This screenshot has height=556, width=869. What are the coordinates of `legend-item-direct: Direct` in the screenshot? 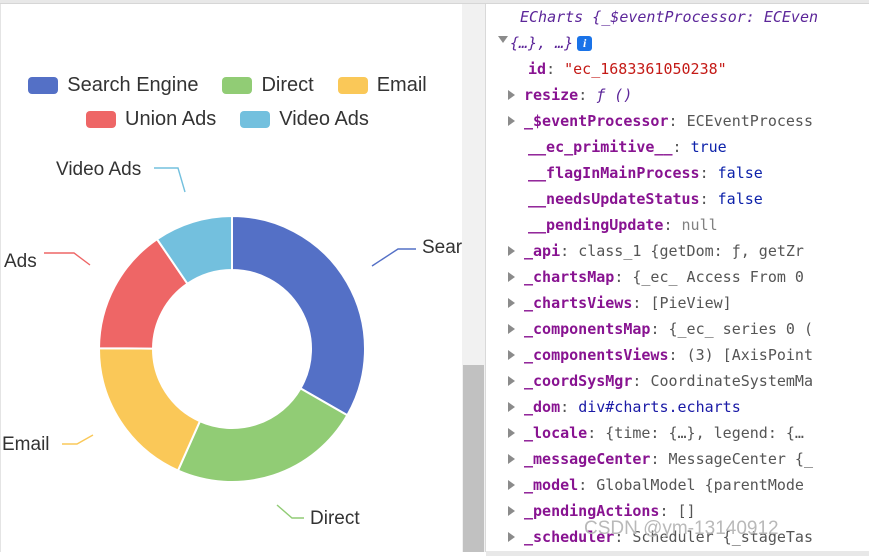 It's located at (268, 85).